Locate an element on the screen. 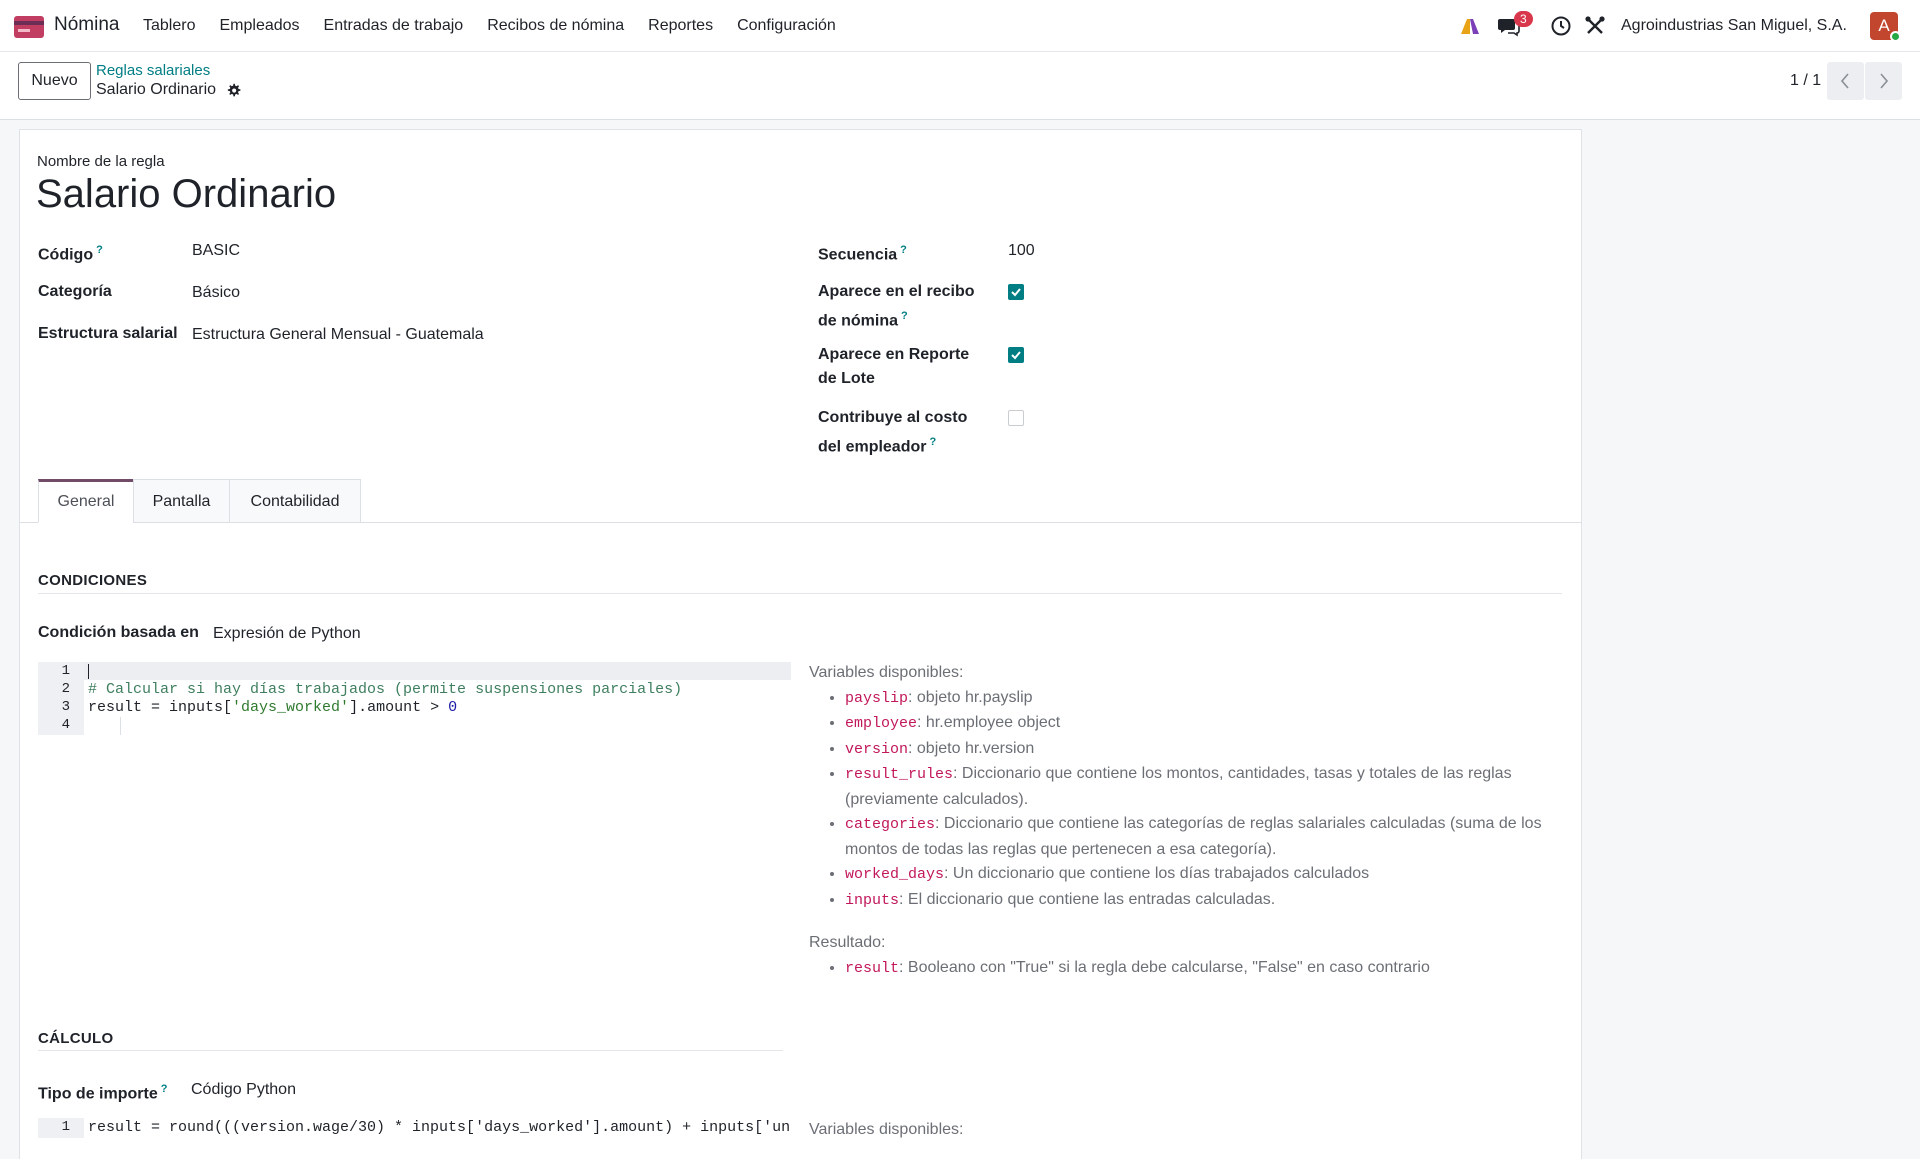 The image size is (1920, 1159). line-number: 4 is located at coordinates (65, 725).